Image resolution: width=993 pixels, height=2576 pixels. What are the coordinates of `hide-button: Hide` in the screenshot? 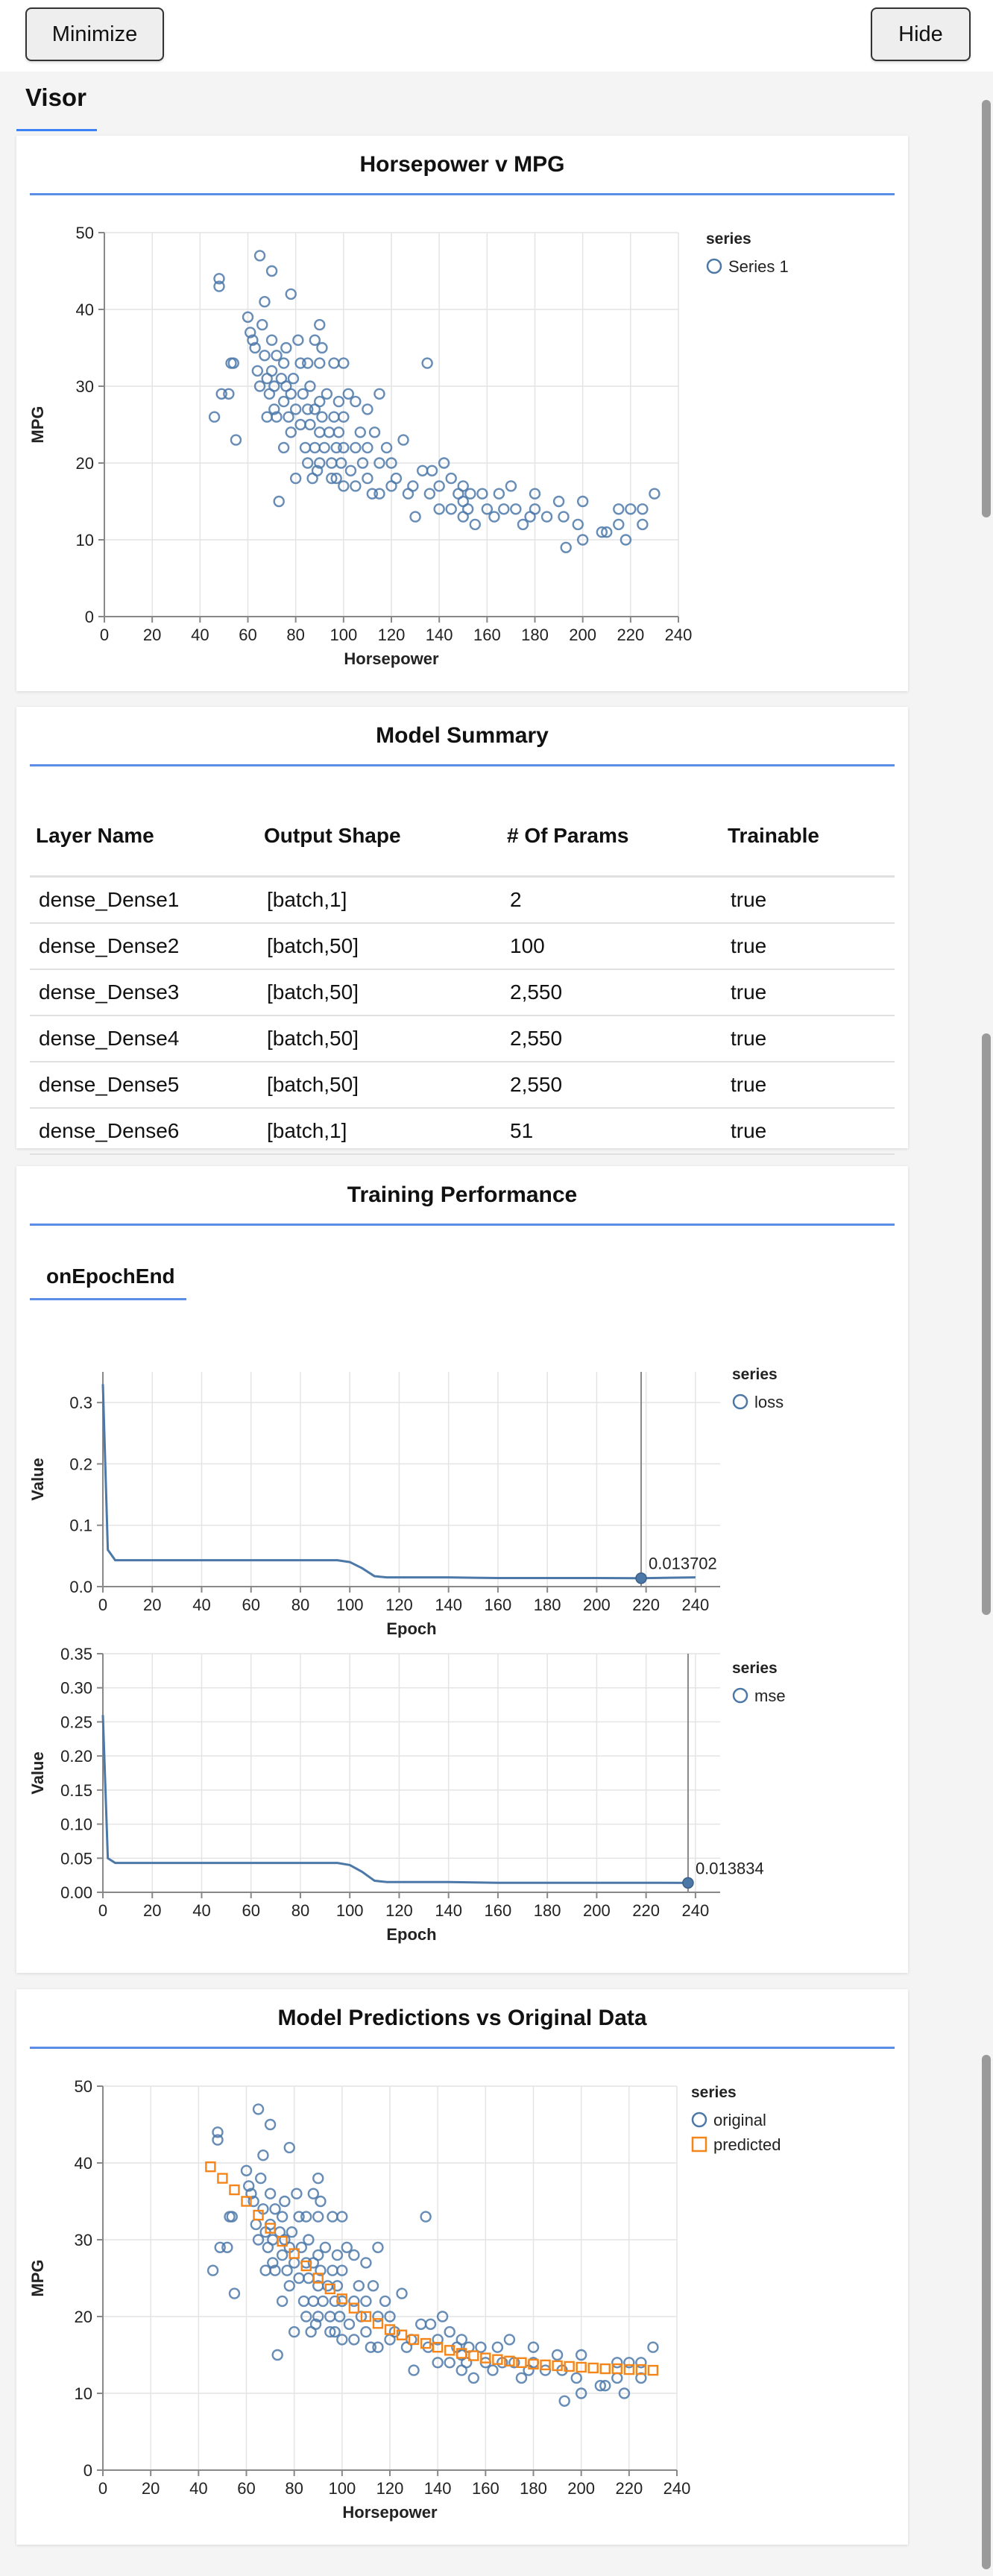 It's located at (921, 34).